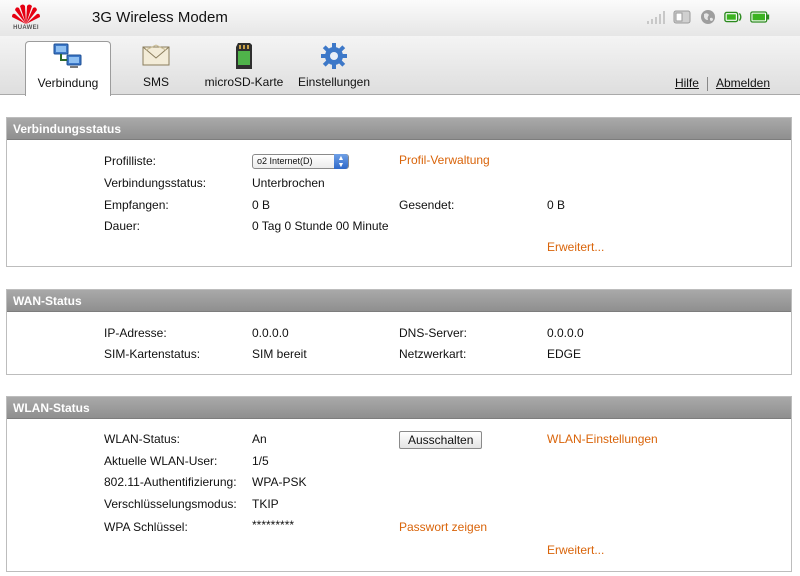  I want to click on brand-name: HUAWEI, so click(26, 28).